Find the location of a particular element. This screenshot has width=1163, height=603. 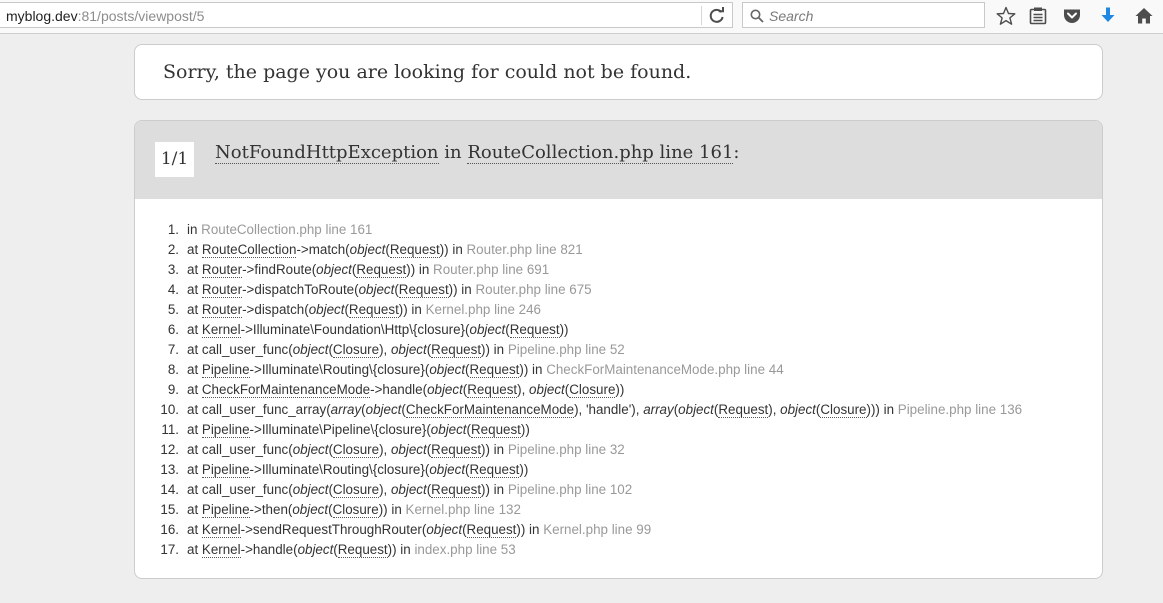

stack-trace-number: 8. is located at coordinates (173, 369).